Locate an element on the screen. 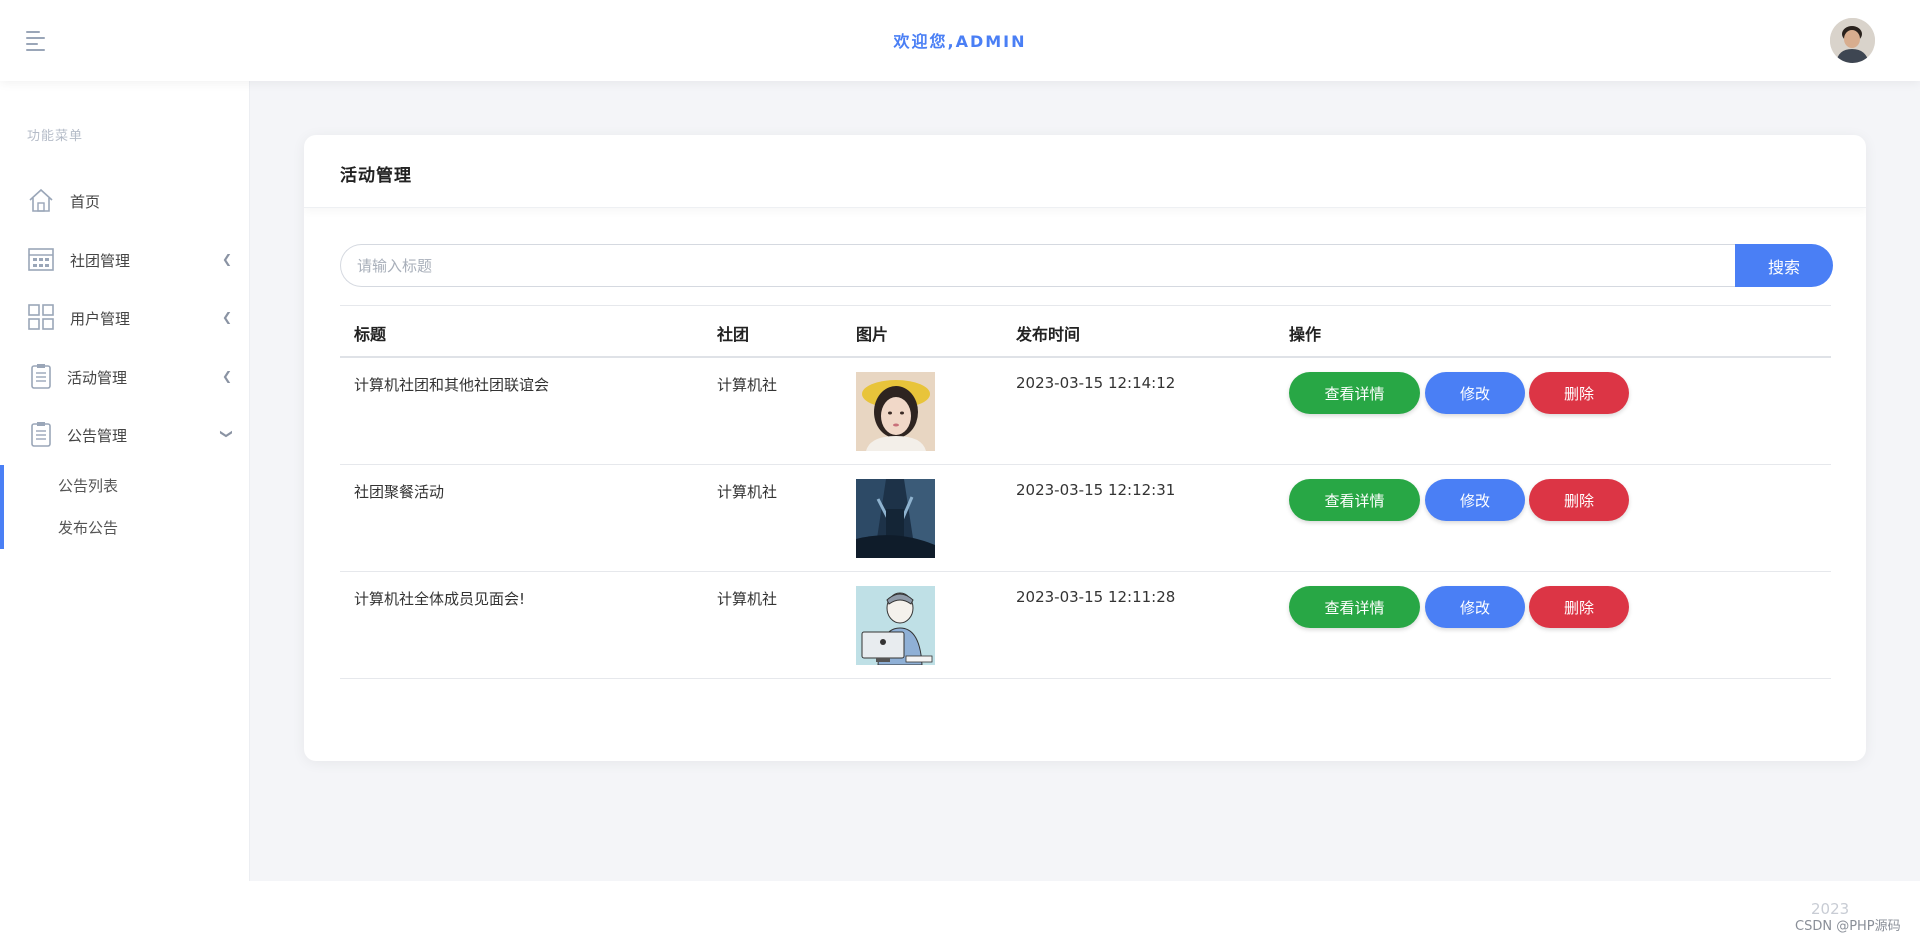  sidebar-item-clubs: 社团管理 ❮ is located at coordinates (125, 259).